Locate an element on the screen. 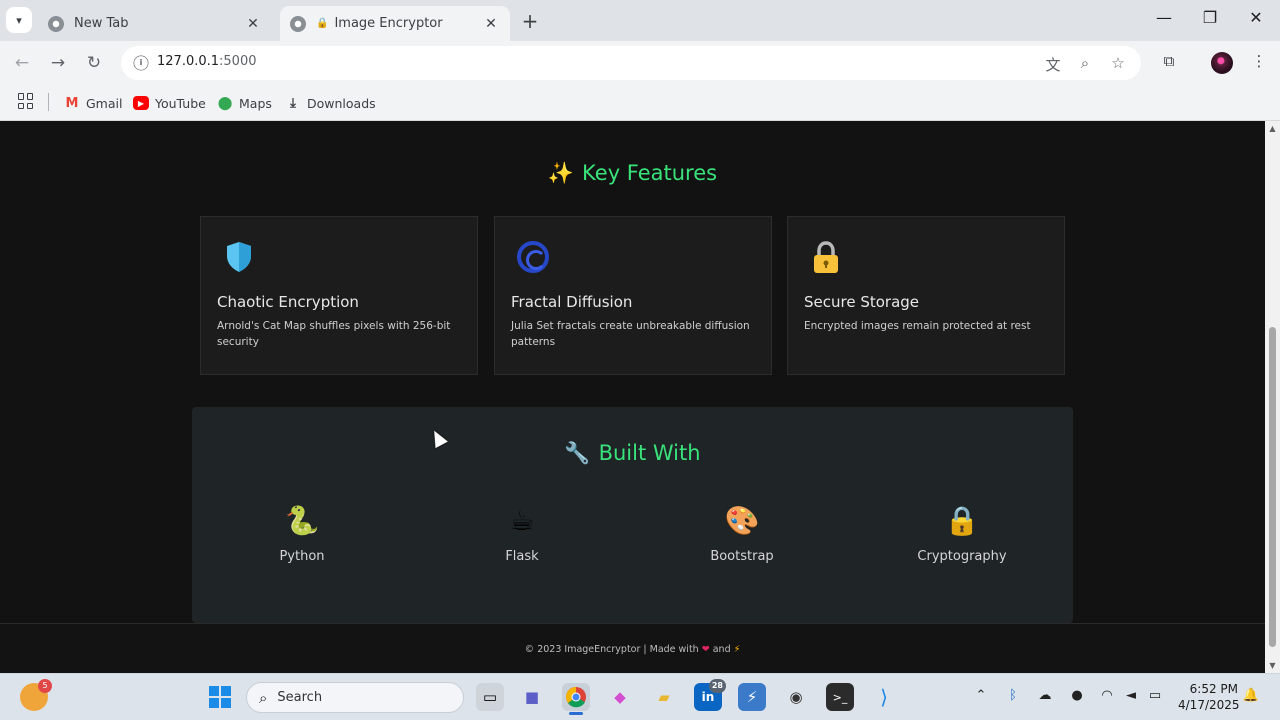 Image resolution: width=1280 pixels, height=720 pixels. scroll-up-icon: ▲ is located at coordinates (1272, 128).